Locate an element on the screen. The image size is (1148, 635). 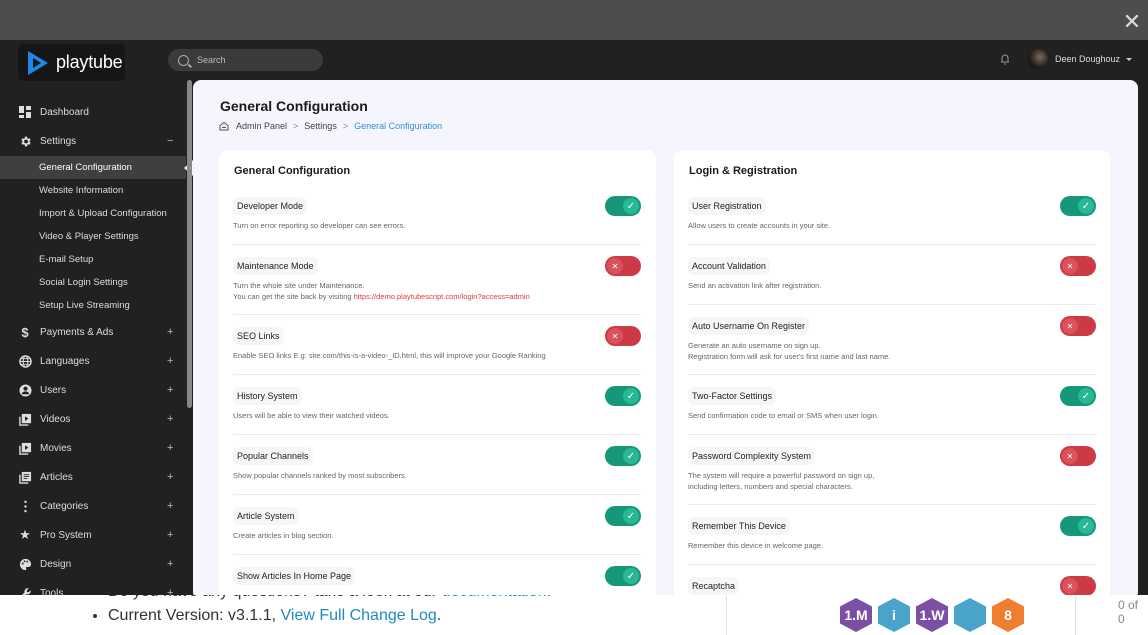
logo: playtube is located at coordinates (71, 62).